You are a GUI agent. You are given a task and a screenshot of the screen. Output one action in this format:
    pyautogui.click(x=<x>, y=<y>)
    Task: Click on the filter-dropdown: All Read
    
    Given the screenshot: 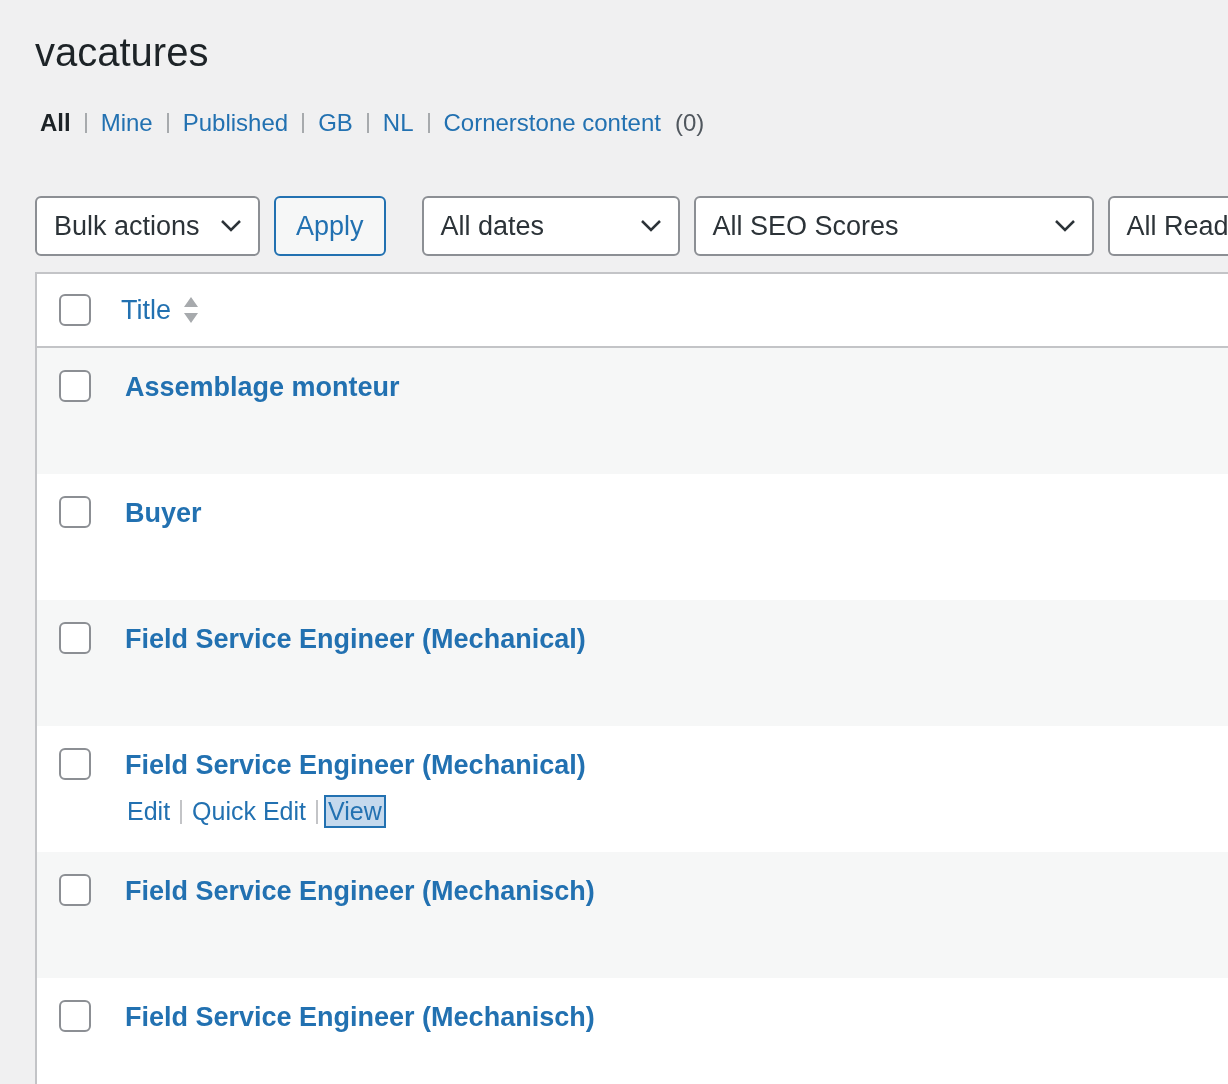 What is the action you would take?
    pyautogui.click(x=1167, y=226)
    